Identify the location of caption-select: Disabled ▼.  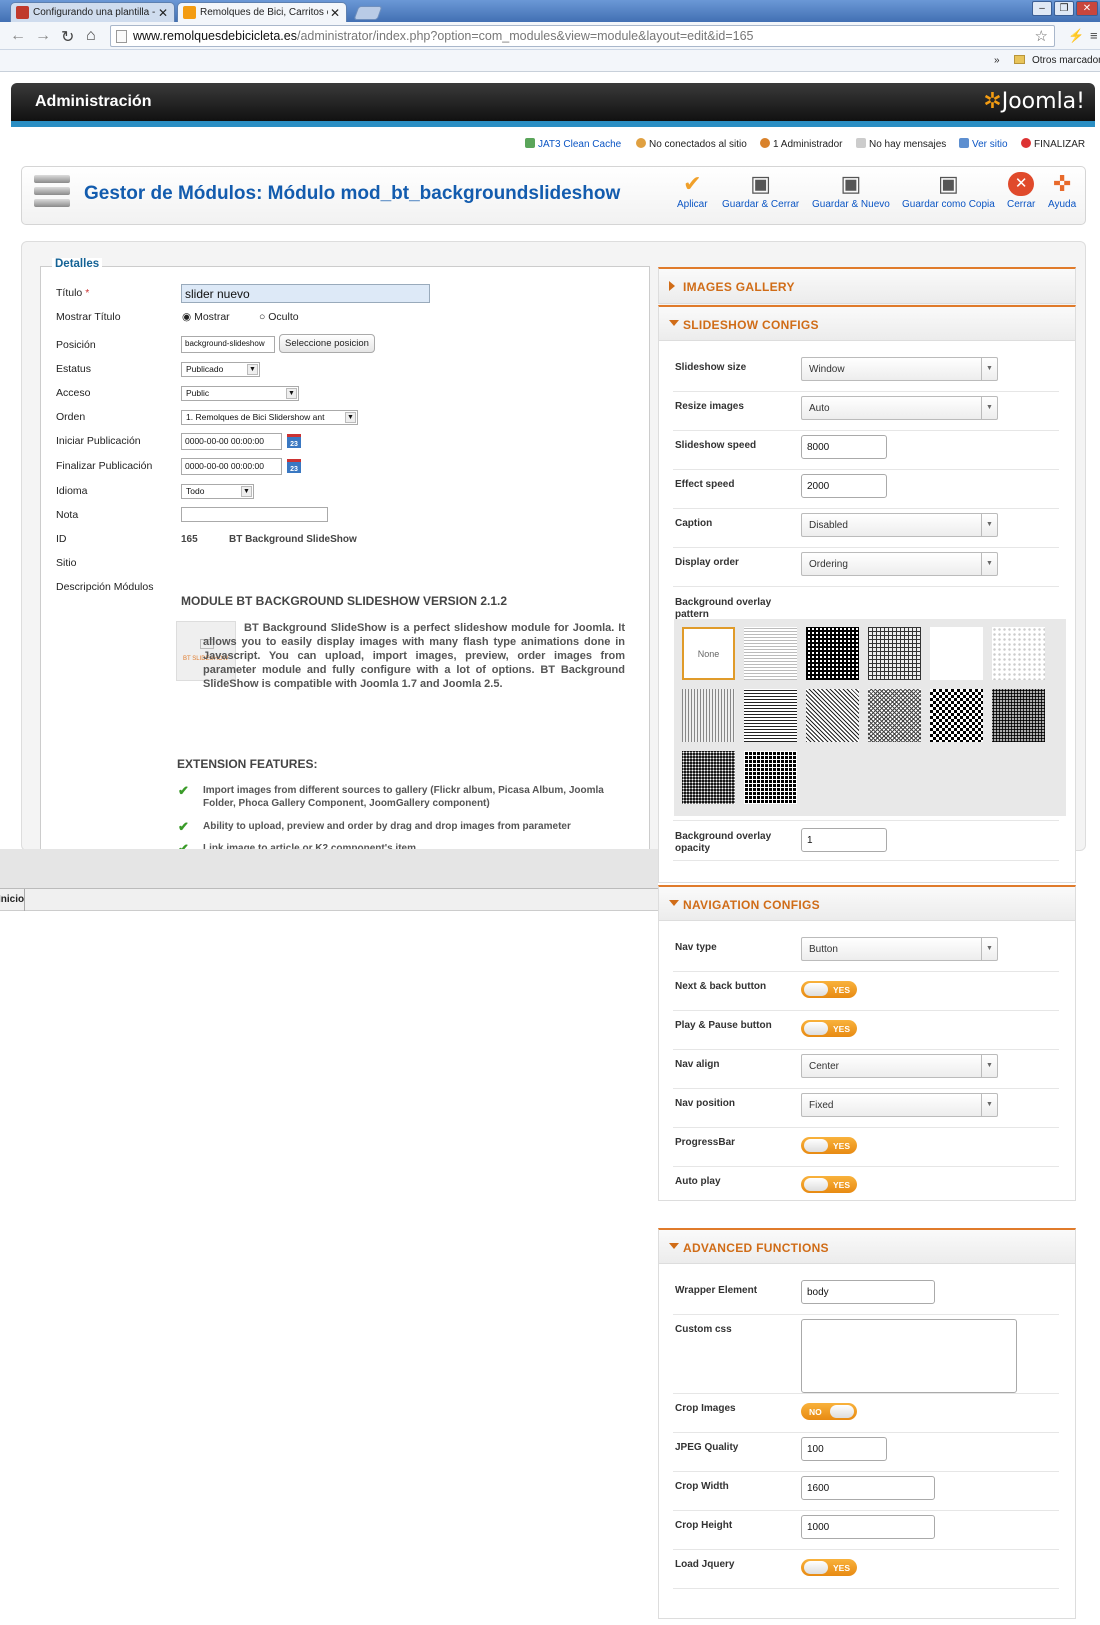
(899, 525).